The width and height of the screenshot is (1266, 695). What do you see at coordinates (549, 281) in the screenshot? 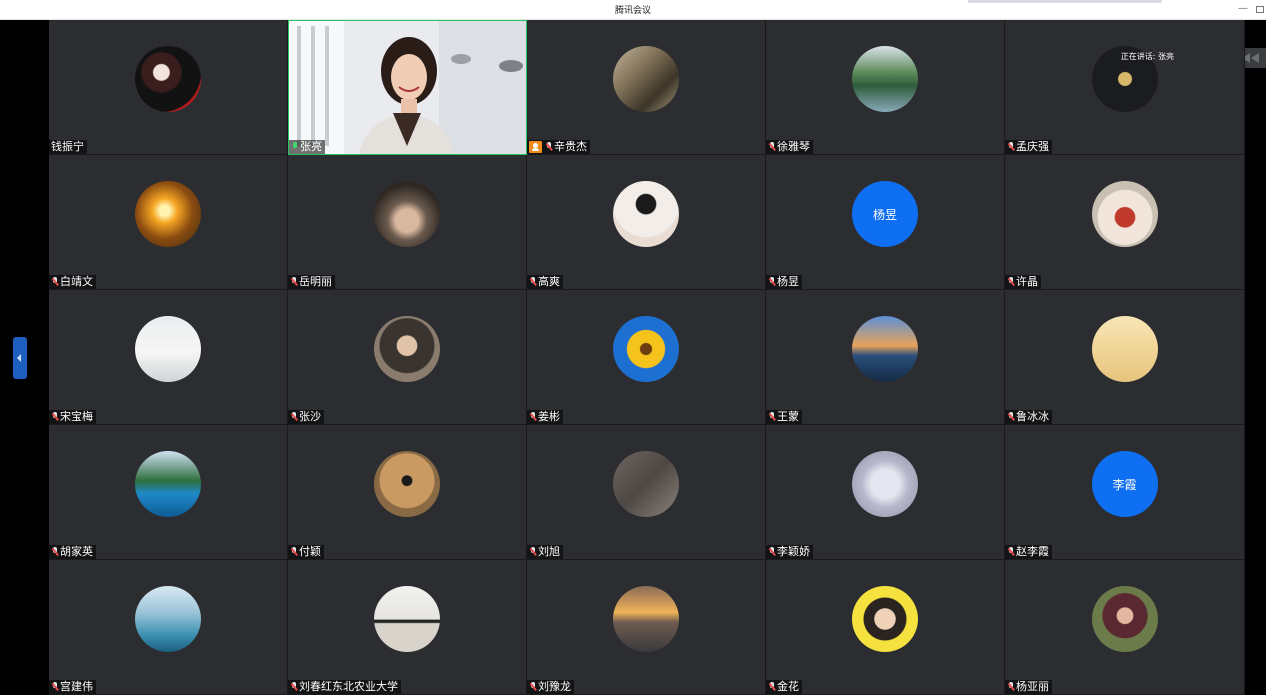
I see `participant-name: 高爽` at bounding box center [549, 281].